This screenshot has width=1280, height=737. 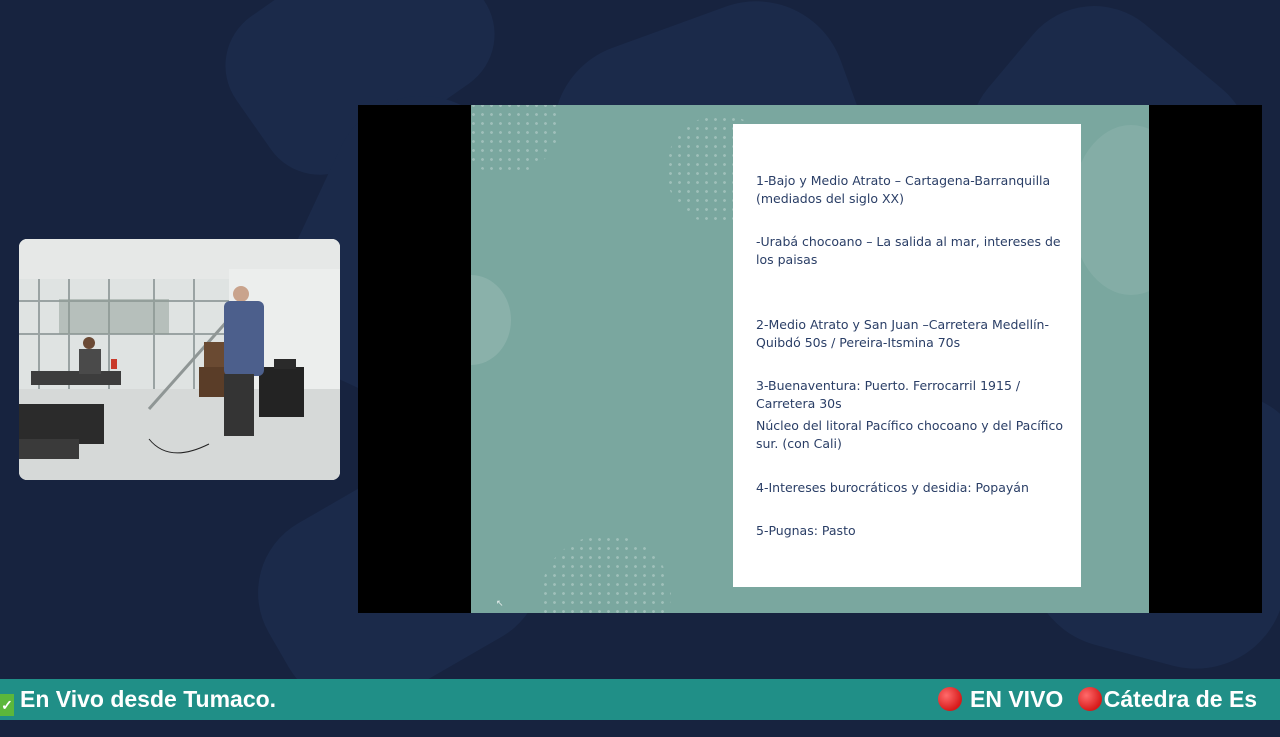 What do you see at coordinates (7, 705) in the screenshot?
I see `check-mark-icon: ✓` at bounding box center [7, 705].